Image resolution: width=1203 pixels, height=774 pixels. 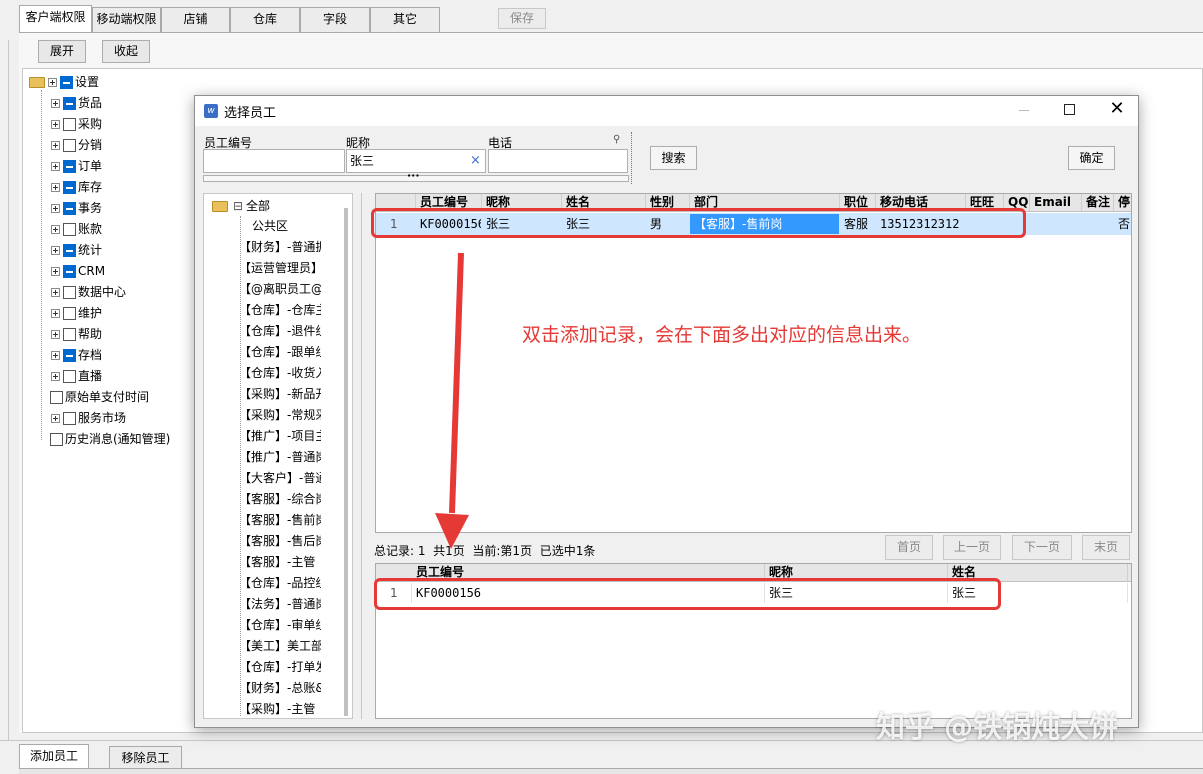 What do you see at coordinates (631, 158) in the screenshot?
I see `splitter` at bounding box center [631, 158].